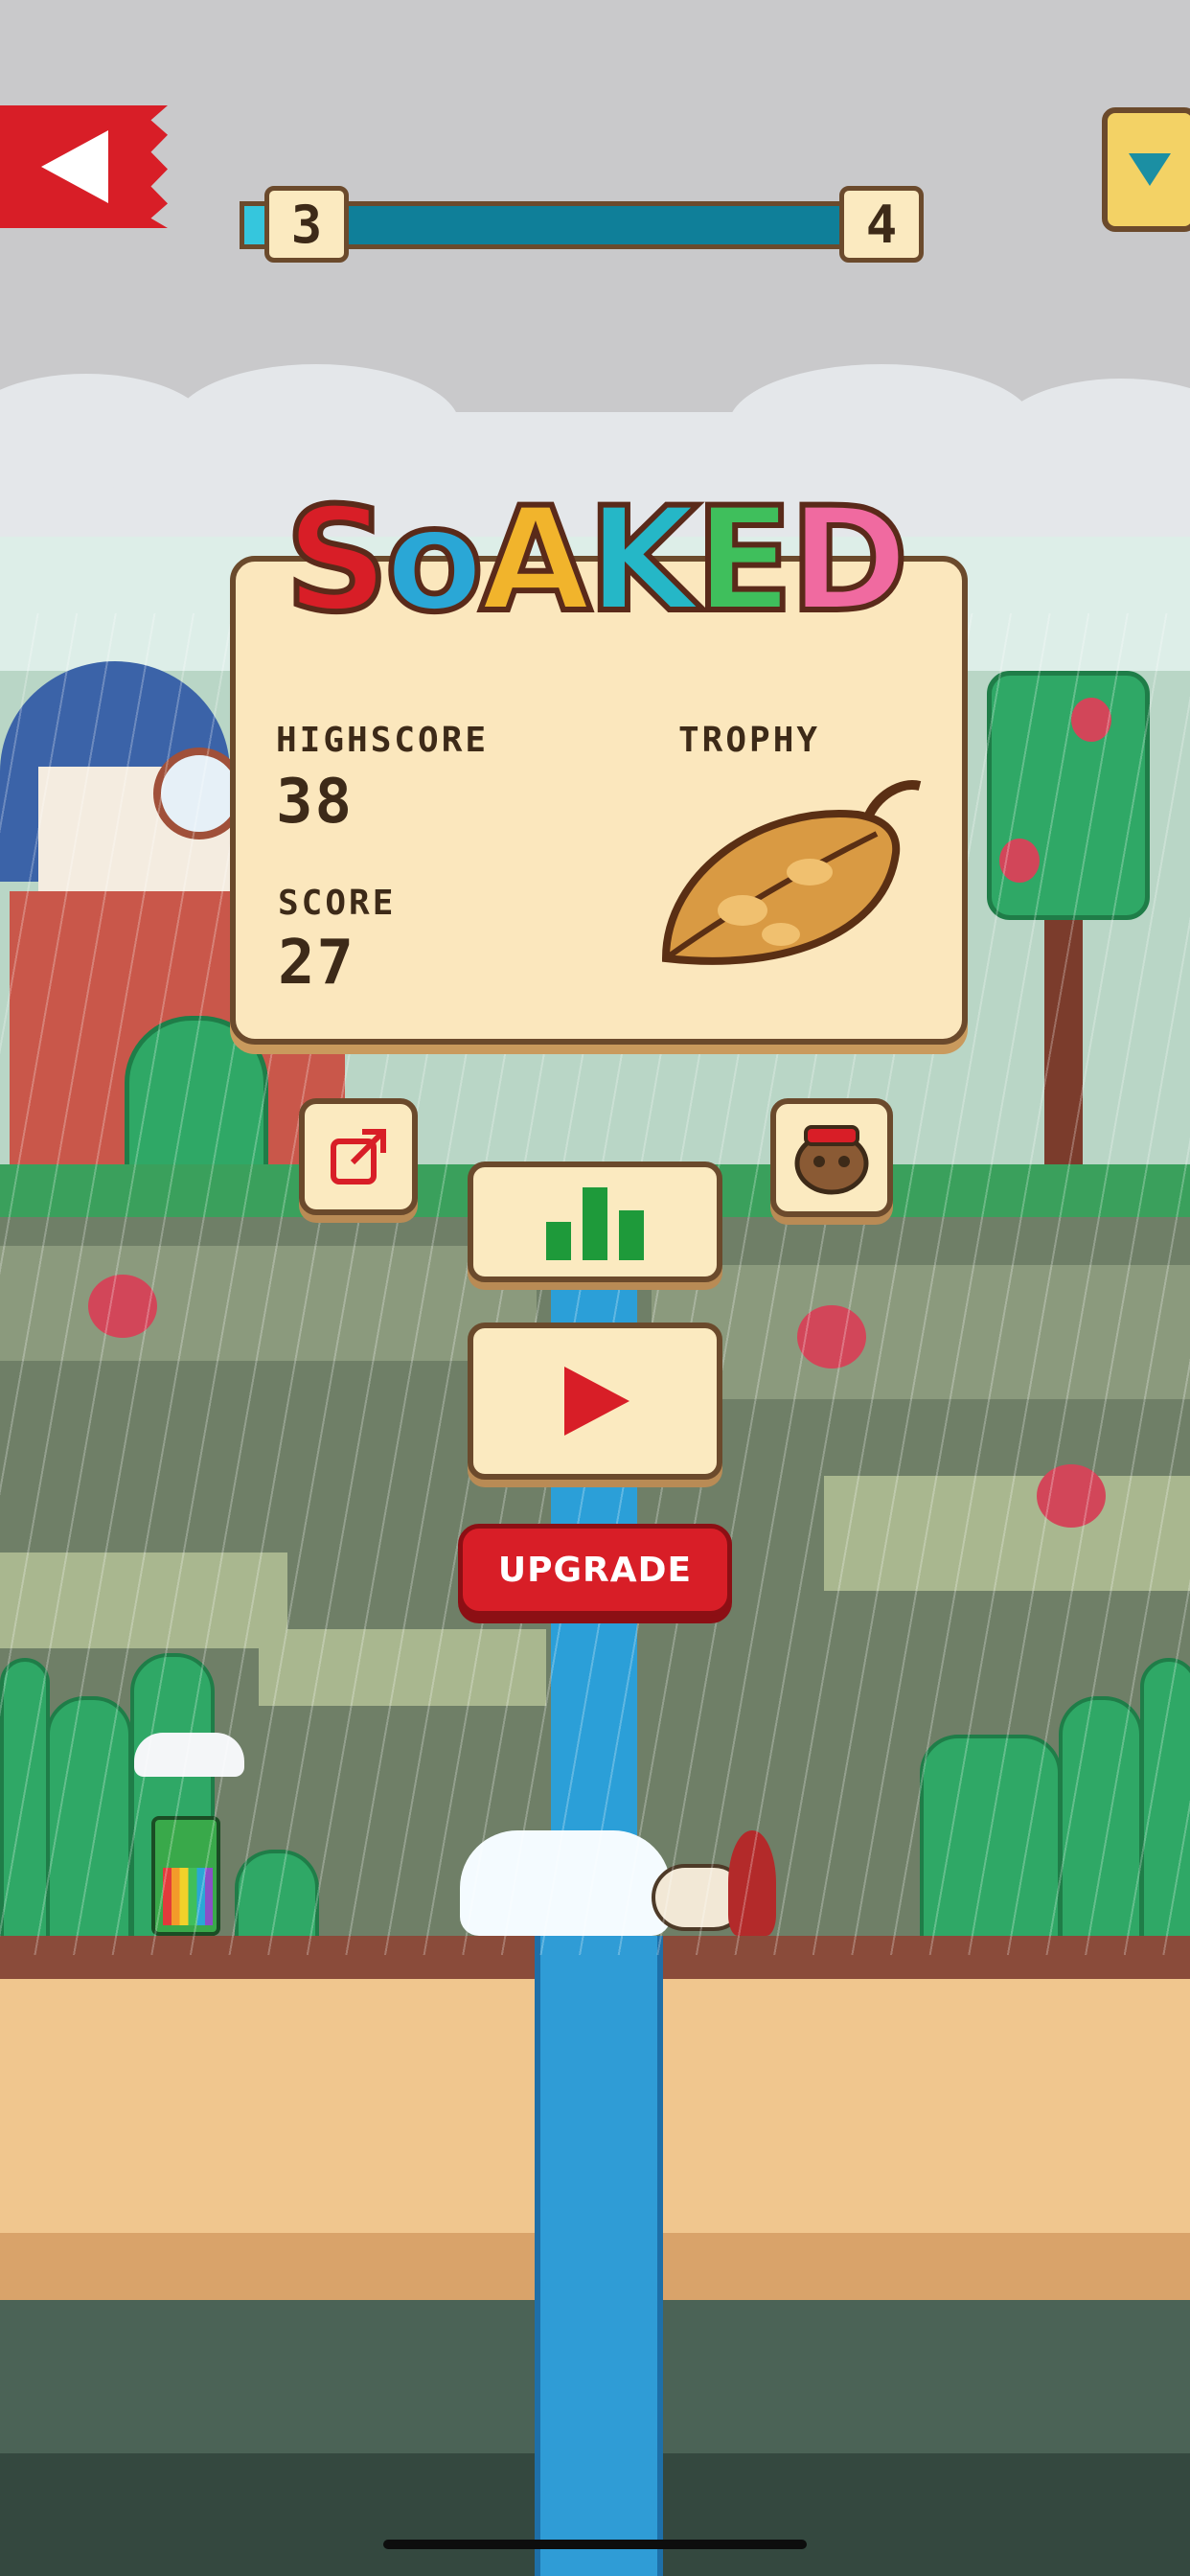 The image size is (1190, 2576). Describe the element at coordinates (186, 1876) in the screenshot. I see `player-character` at that location.